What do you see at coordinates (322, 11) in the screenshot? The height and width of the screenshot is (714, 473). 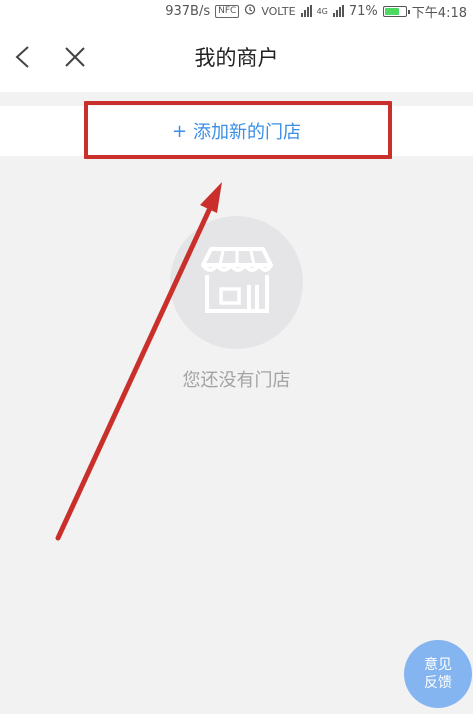 I see `signal-4g-label: 4G` at bounding box center [322, 11].